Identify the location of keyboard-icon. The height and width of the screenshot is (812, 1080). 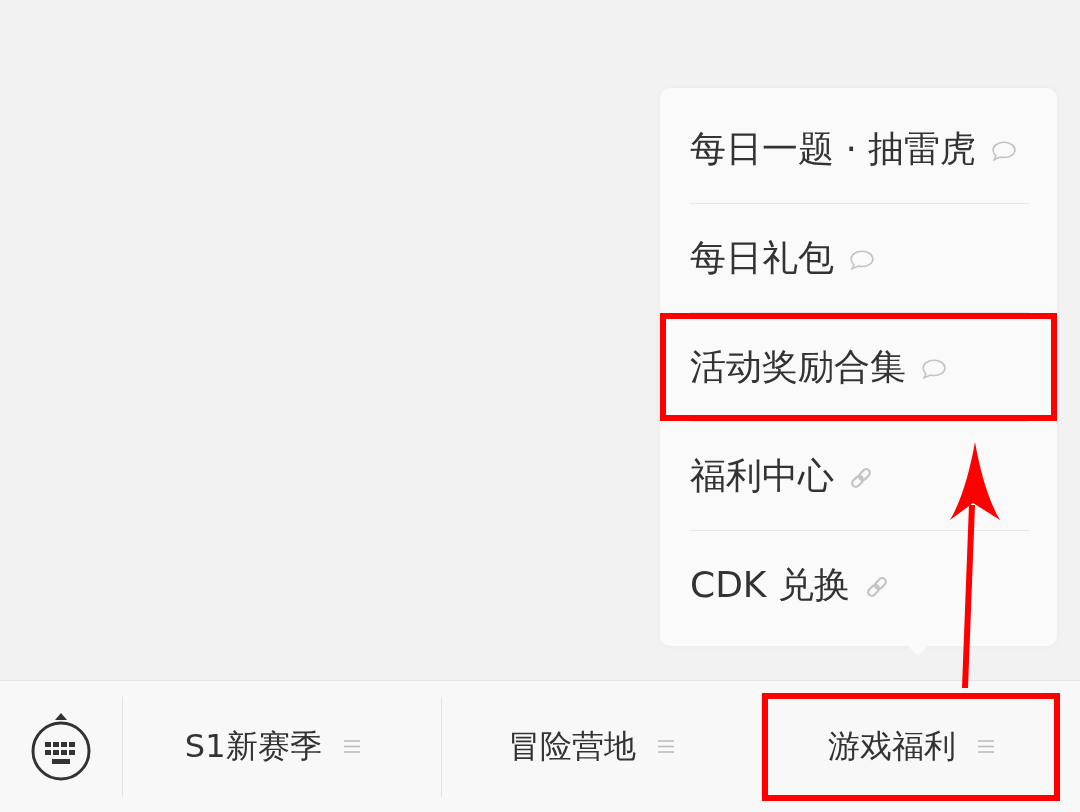
(61, 746).